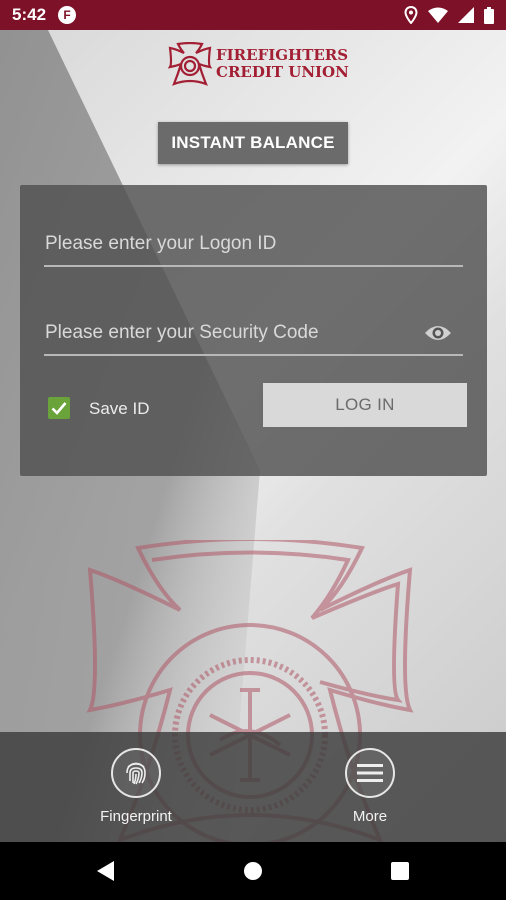 The height and width of the screenshot is (900, 506). I want to click on show-password-eye-icon, so click(438, 333).